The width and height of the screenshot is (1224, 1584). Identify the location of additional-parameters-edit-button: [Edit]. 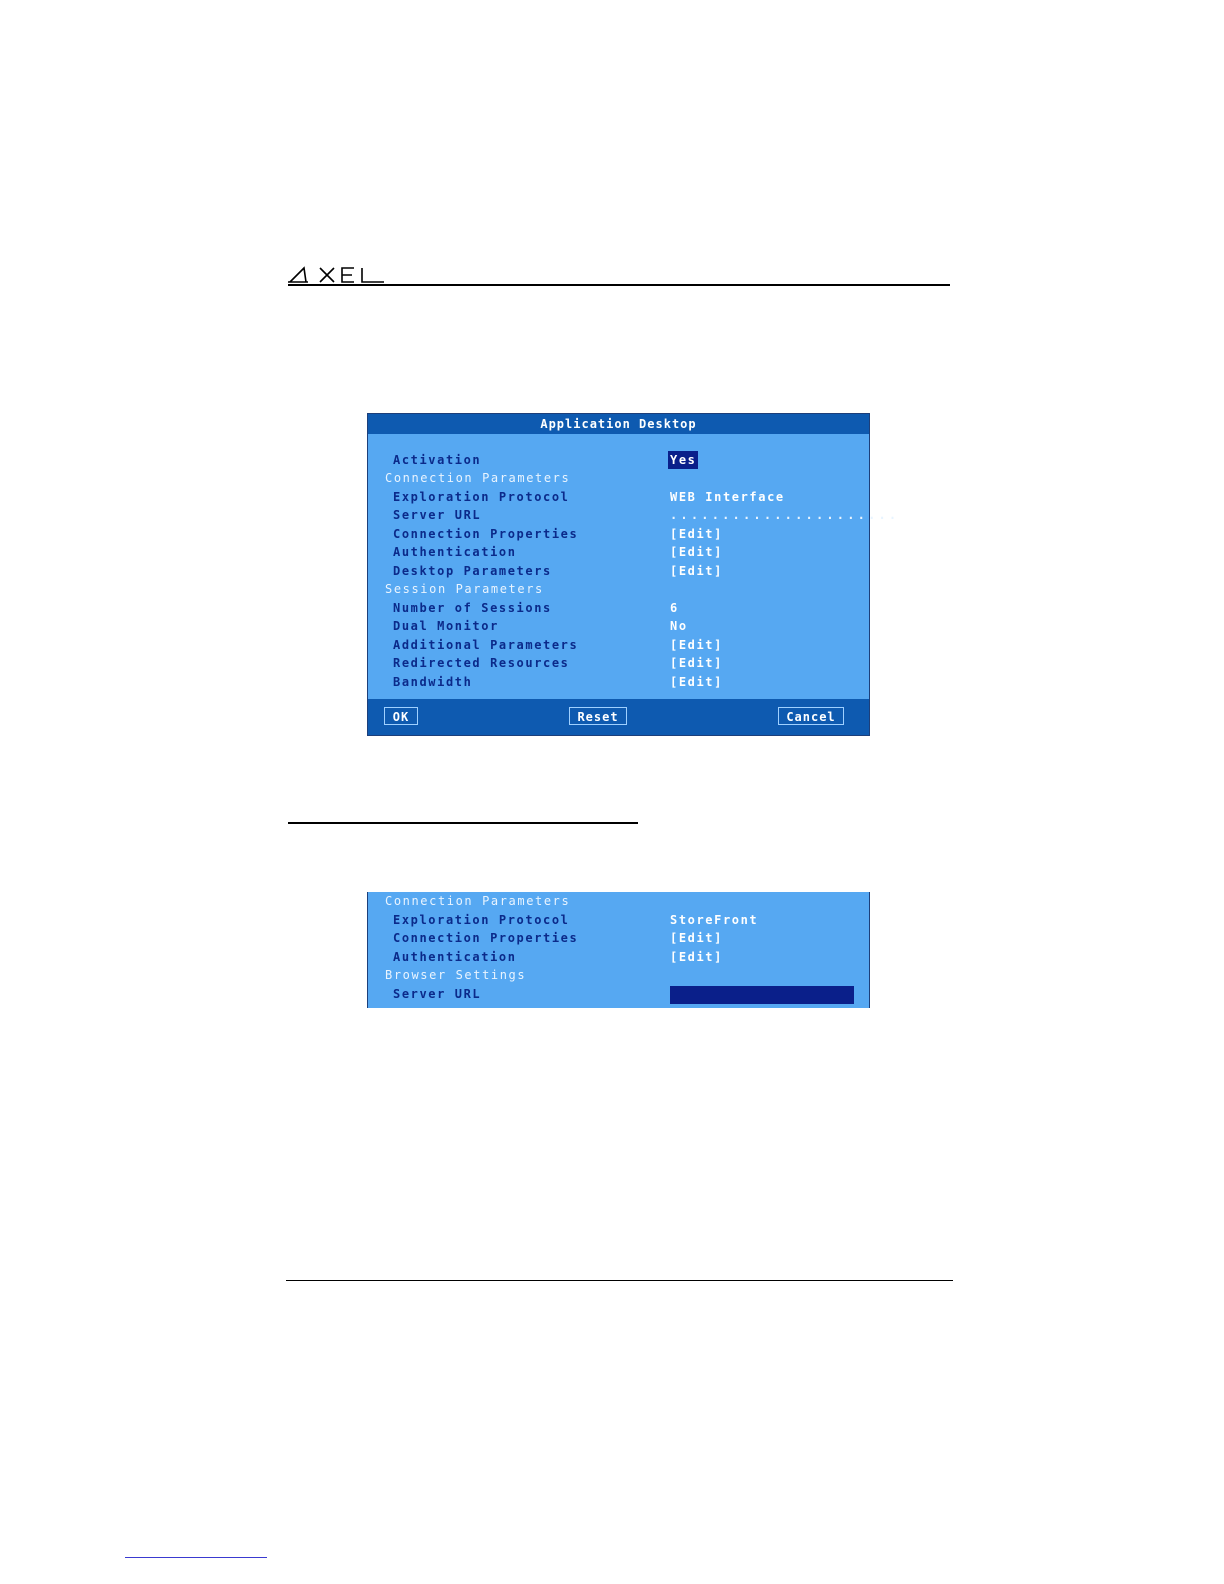
(696, 645).